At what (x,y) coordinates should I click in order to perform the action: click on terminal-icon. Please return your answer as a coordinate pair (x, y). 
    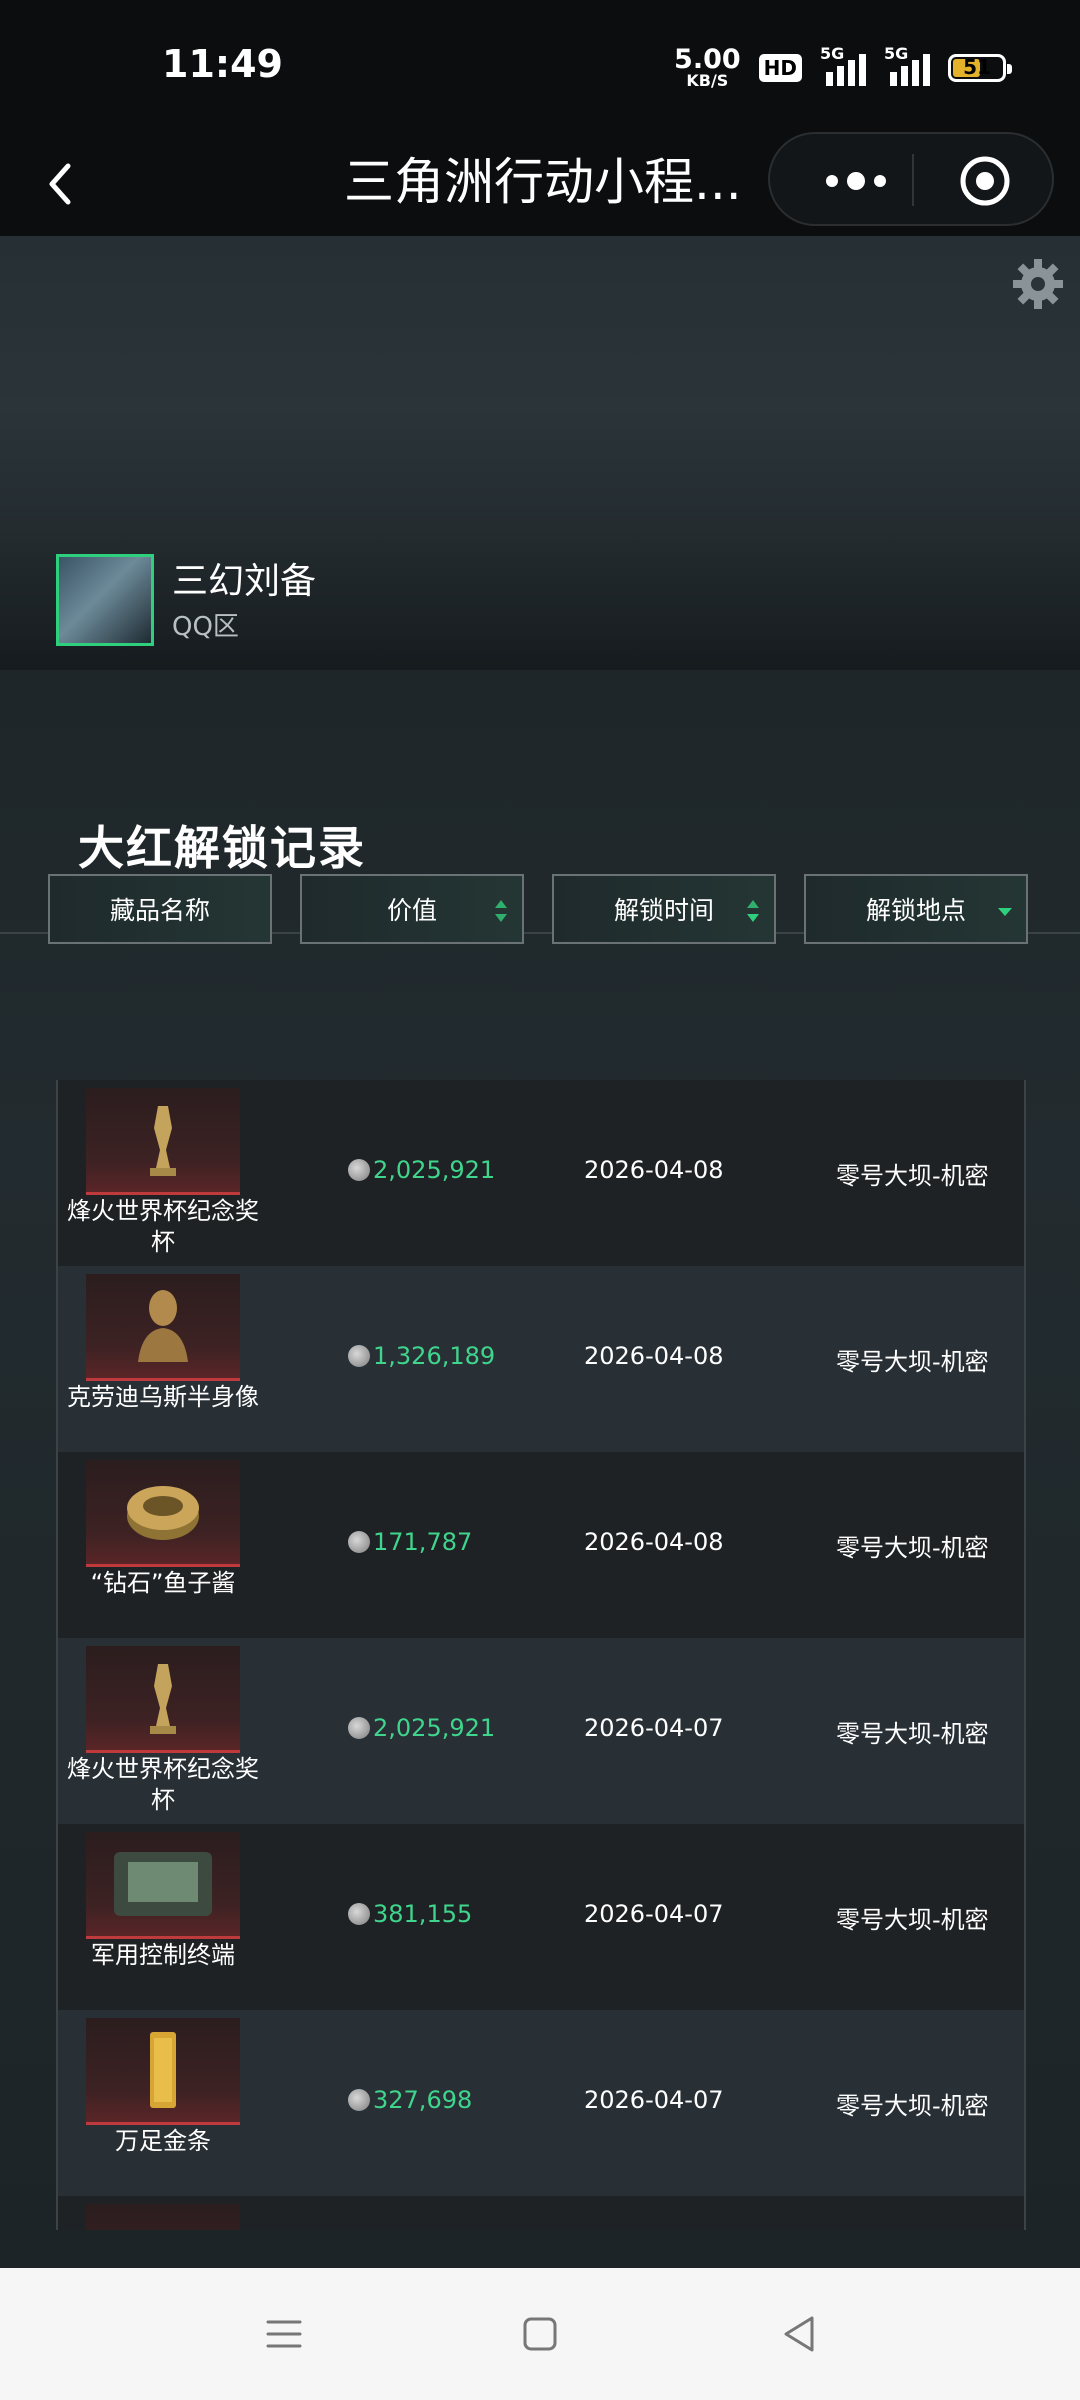
    Looking at the image, I should click on (163, 1884).